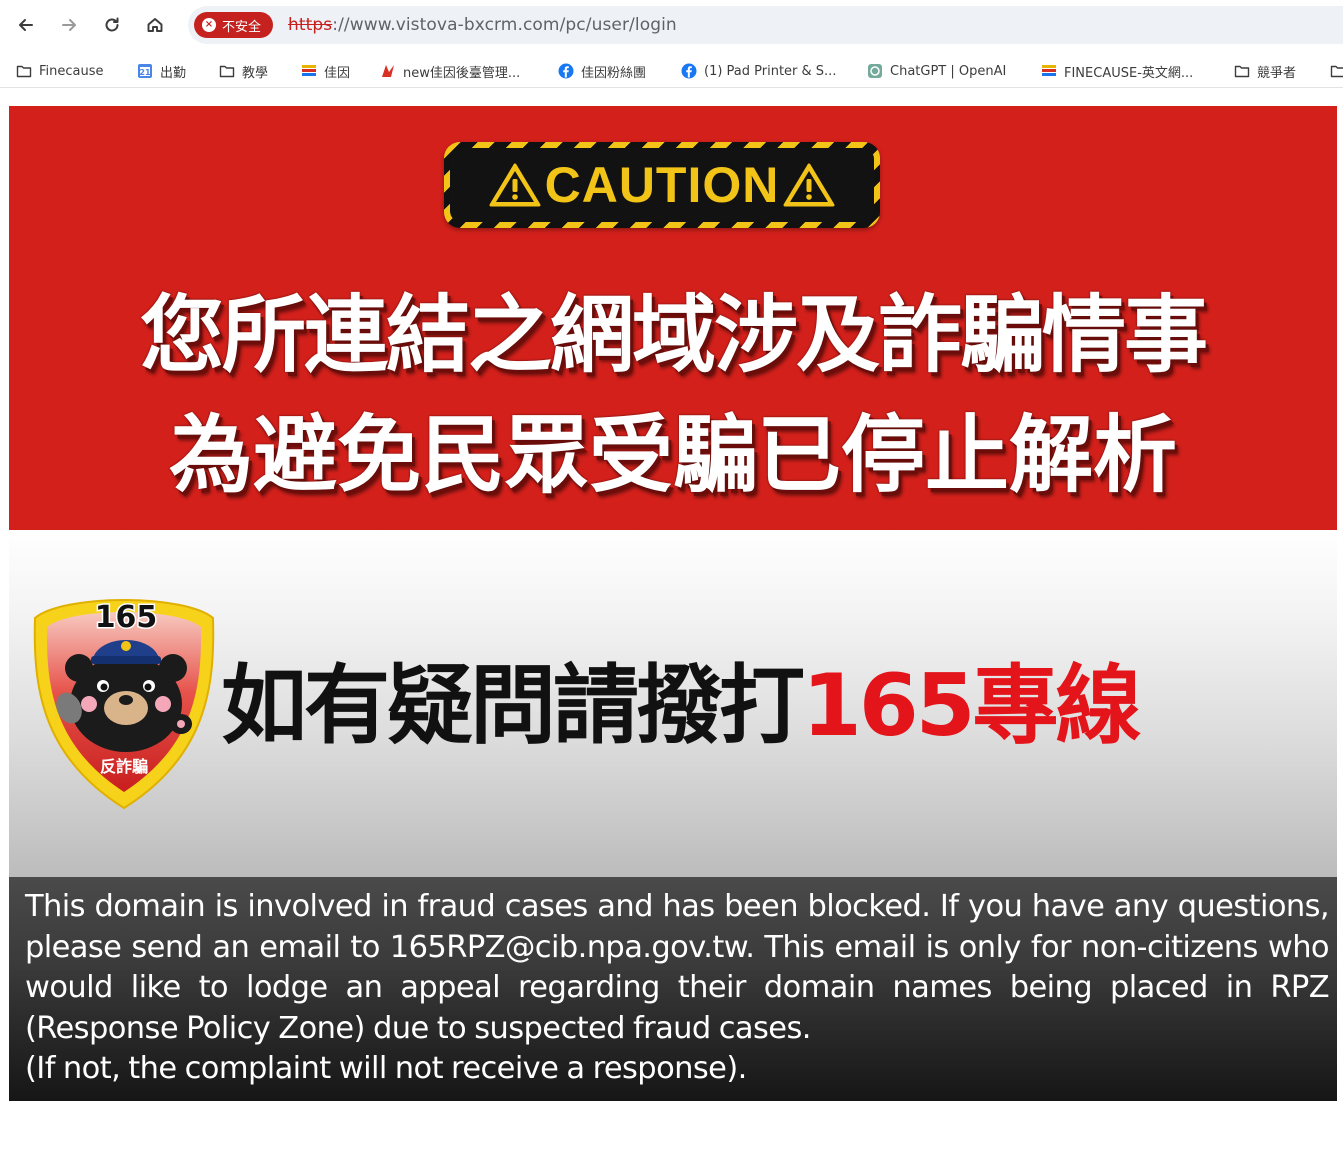  I want to click on security-indicator: × 不安全, so click(234, 25).